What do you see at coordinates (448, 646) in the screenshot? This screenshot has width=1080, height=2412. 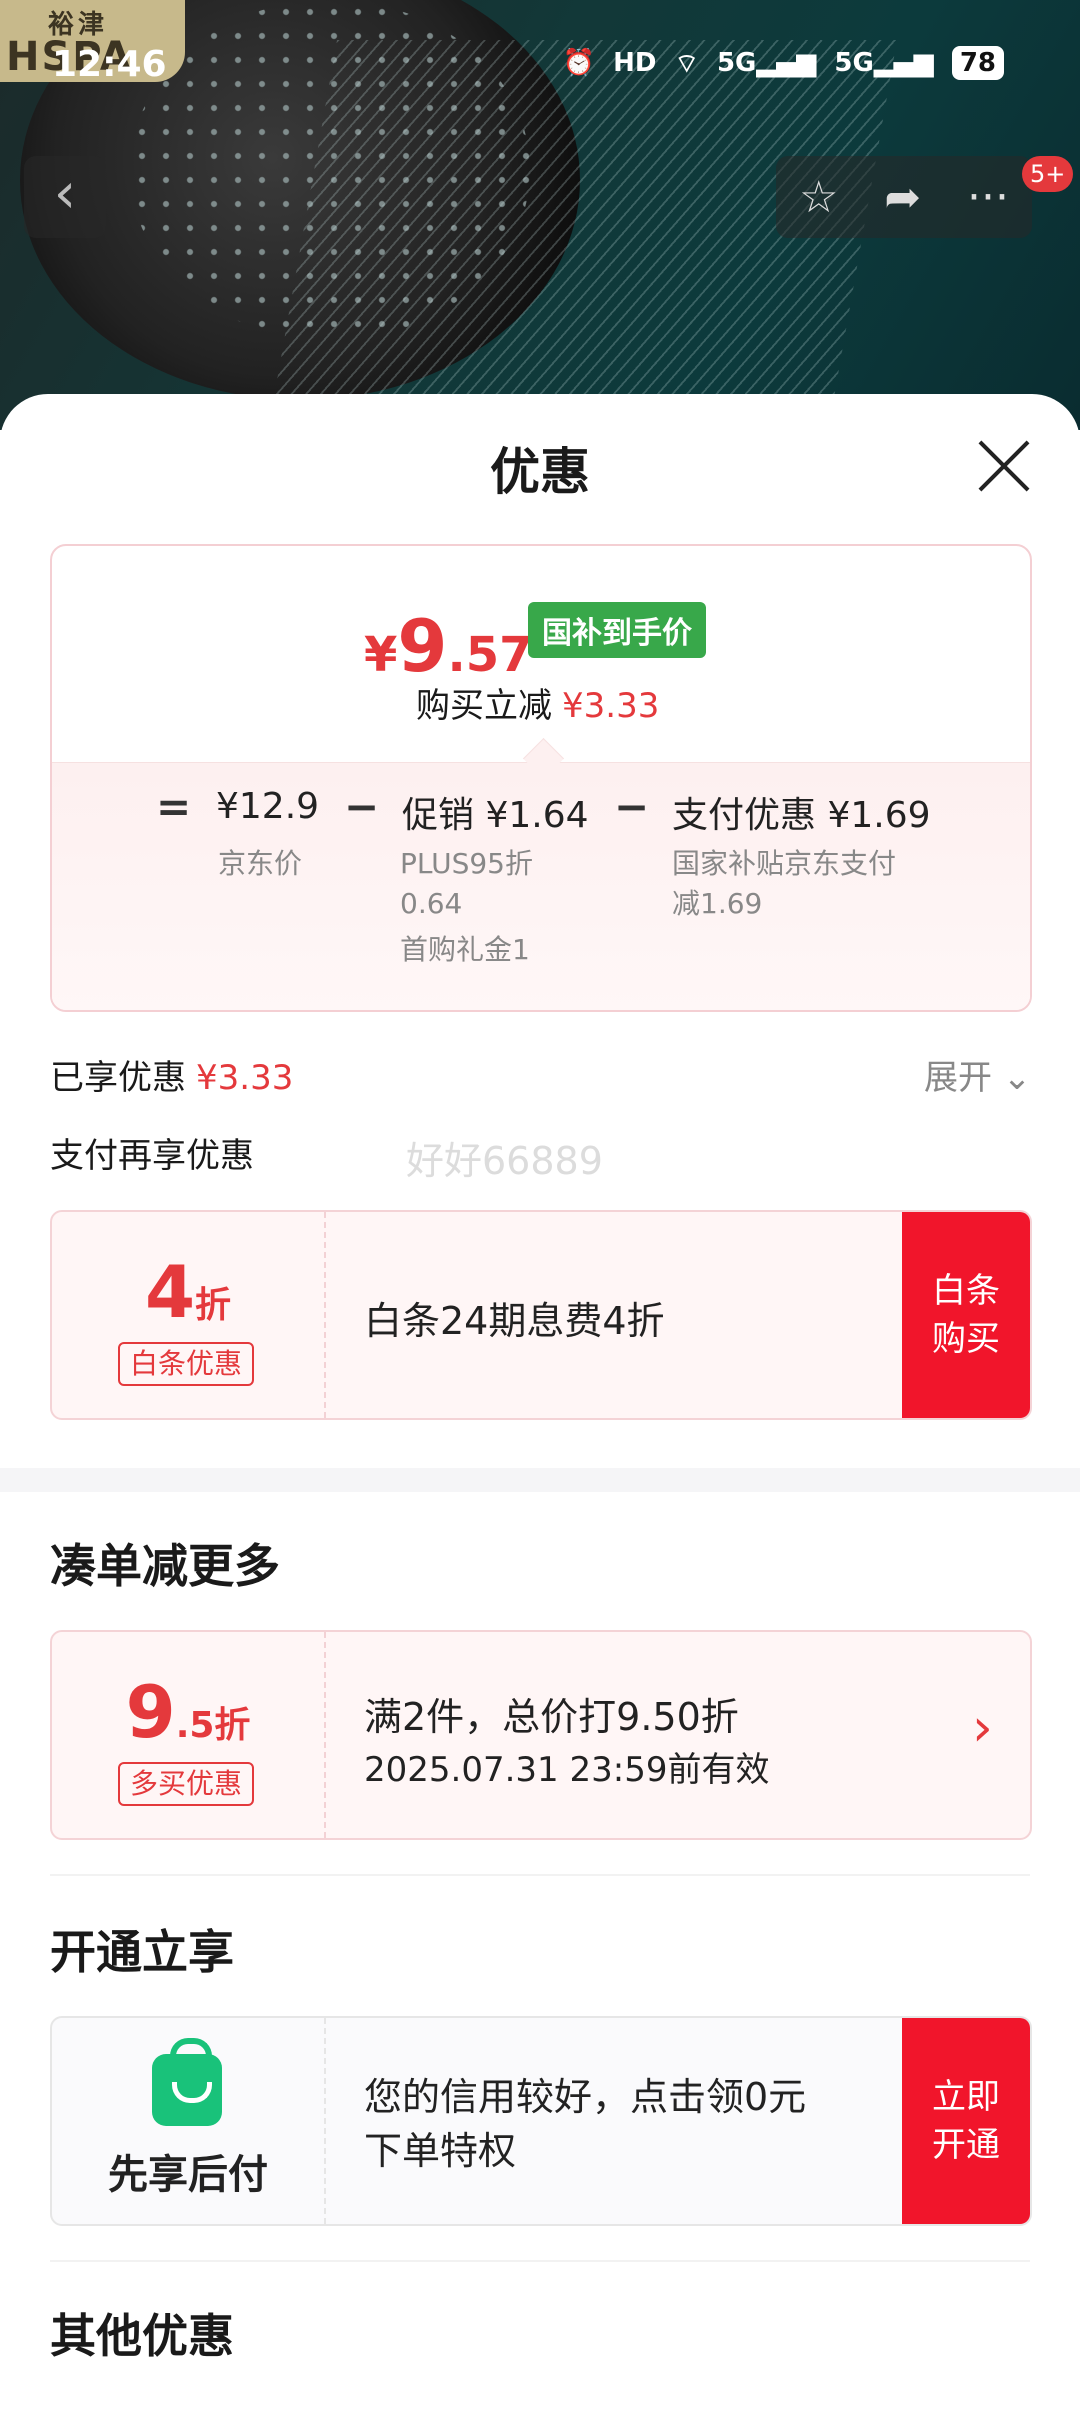 I see `final-price: ¥9.57` at bounding box center [448, 646].